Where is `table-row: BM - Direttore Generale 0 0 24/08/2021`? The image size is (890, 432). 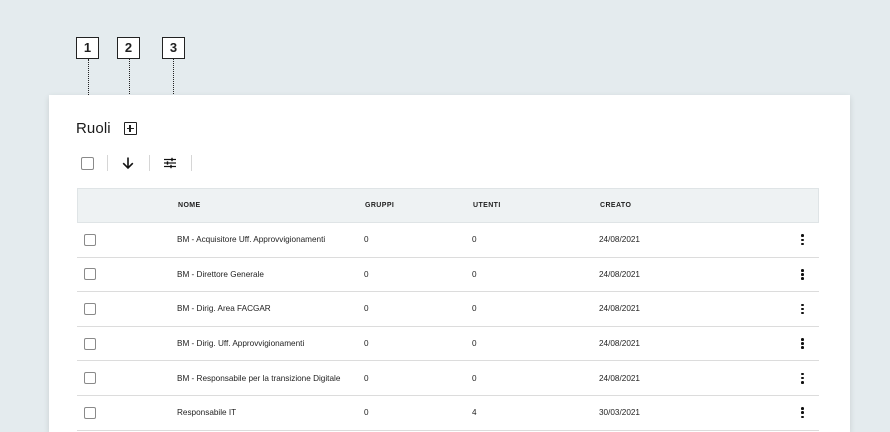
table-row: BM - Direttore Generale 0 0 24/08/2021 is located at coordinates (448, 275).